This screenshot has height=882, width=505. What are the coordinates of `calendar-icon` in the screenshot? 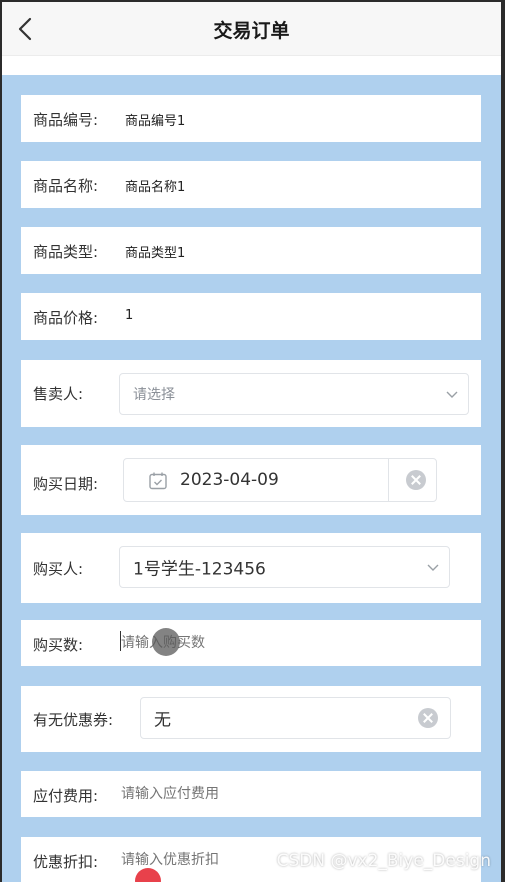 It's located at (158, 481).